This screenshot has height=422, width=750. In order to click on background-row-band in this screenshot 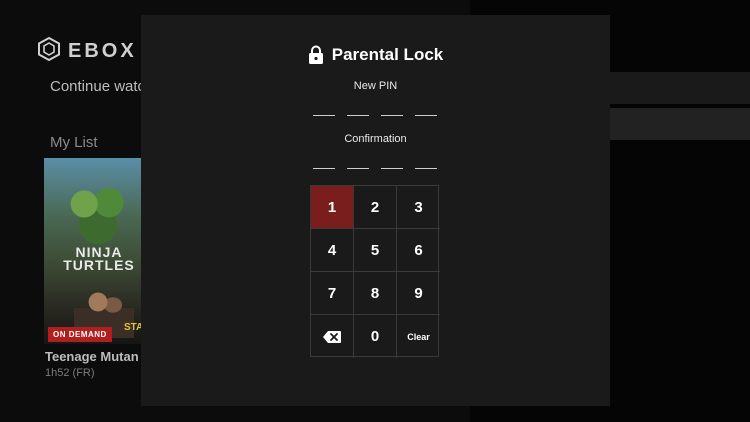, I will do `click(680, 88)`.